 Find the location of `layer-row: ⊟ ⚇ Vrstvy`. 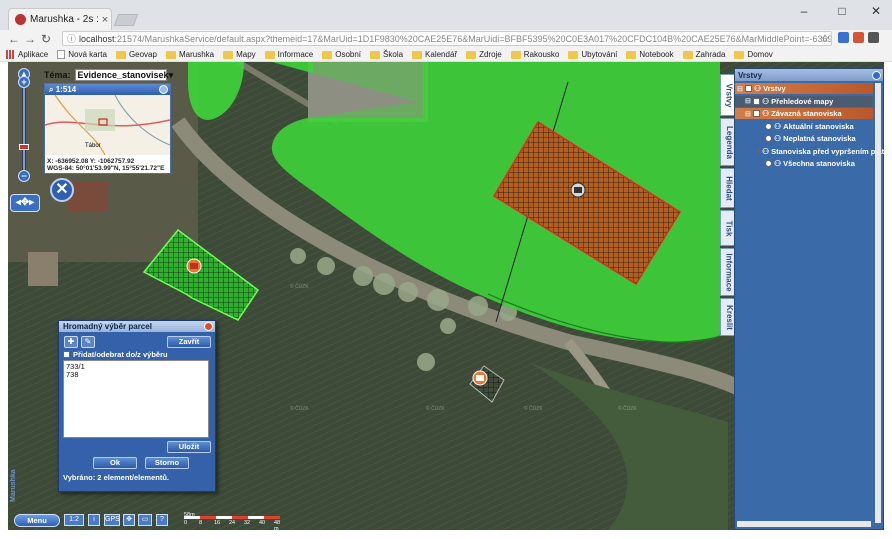

layer-row: ⊟ ⚇ Vrstvy is located at coordinates (804, 88).